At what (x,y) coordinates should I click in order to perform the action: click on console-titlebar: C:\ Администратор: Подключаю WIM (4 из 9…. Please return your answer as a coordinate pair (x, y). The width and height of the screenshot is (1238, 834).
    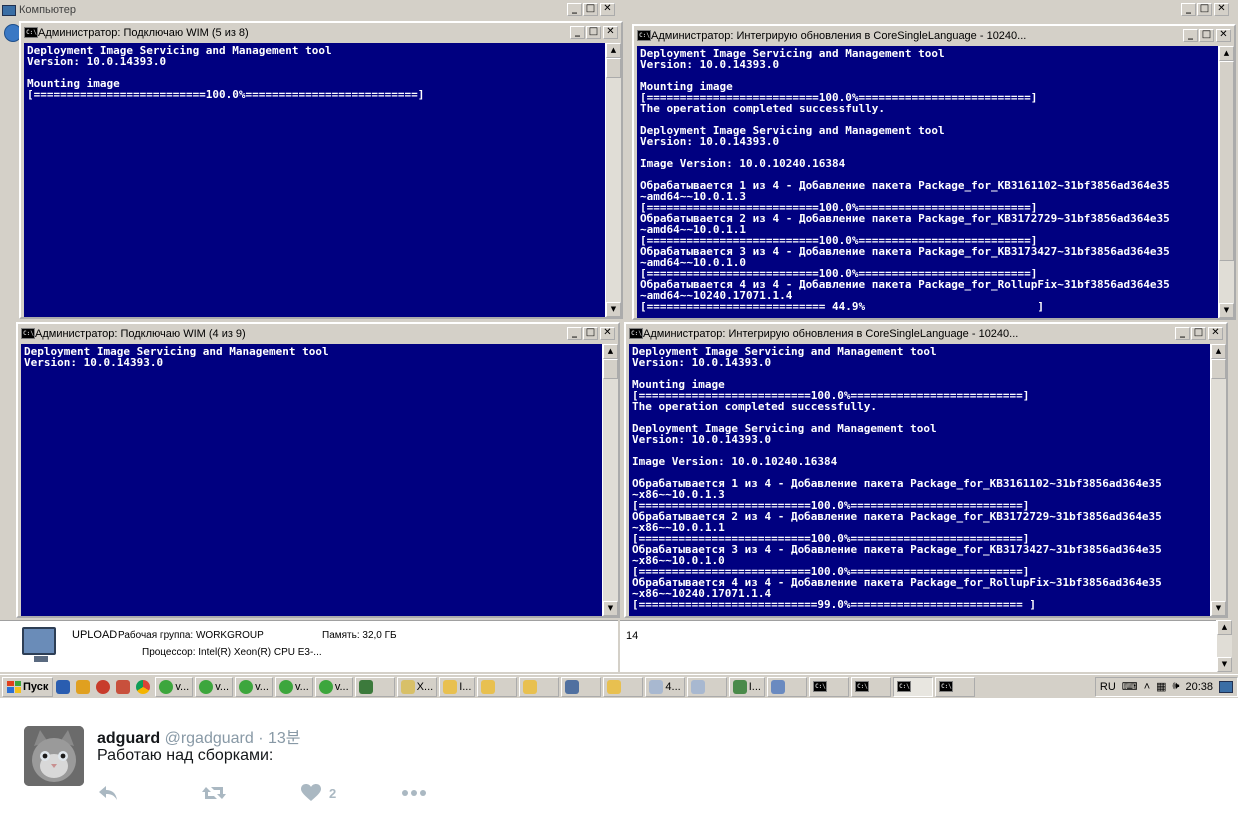
    Looking at the image, I should click on (318, 333).